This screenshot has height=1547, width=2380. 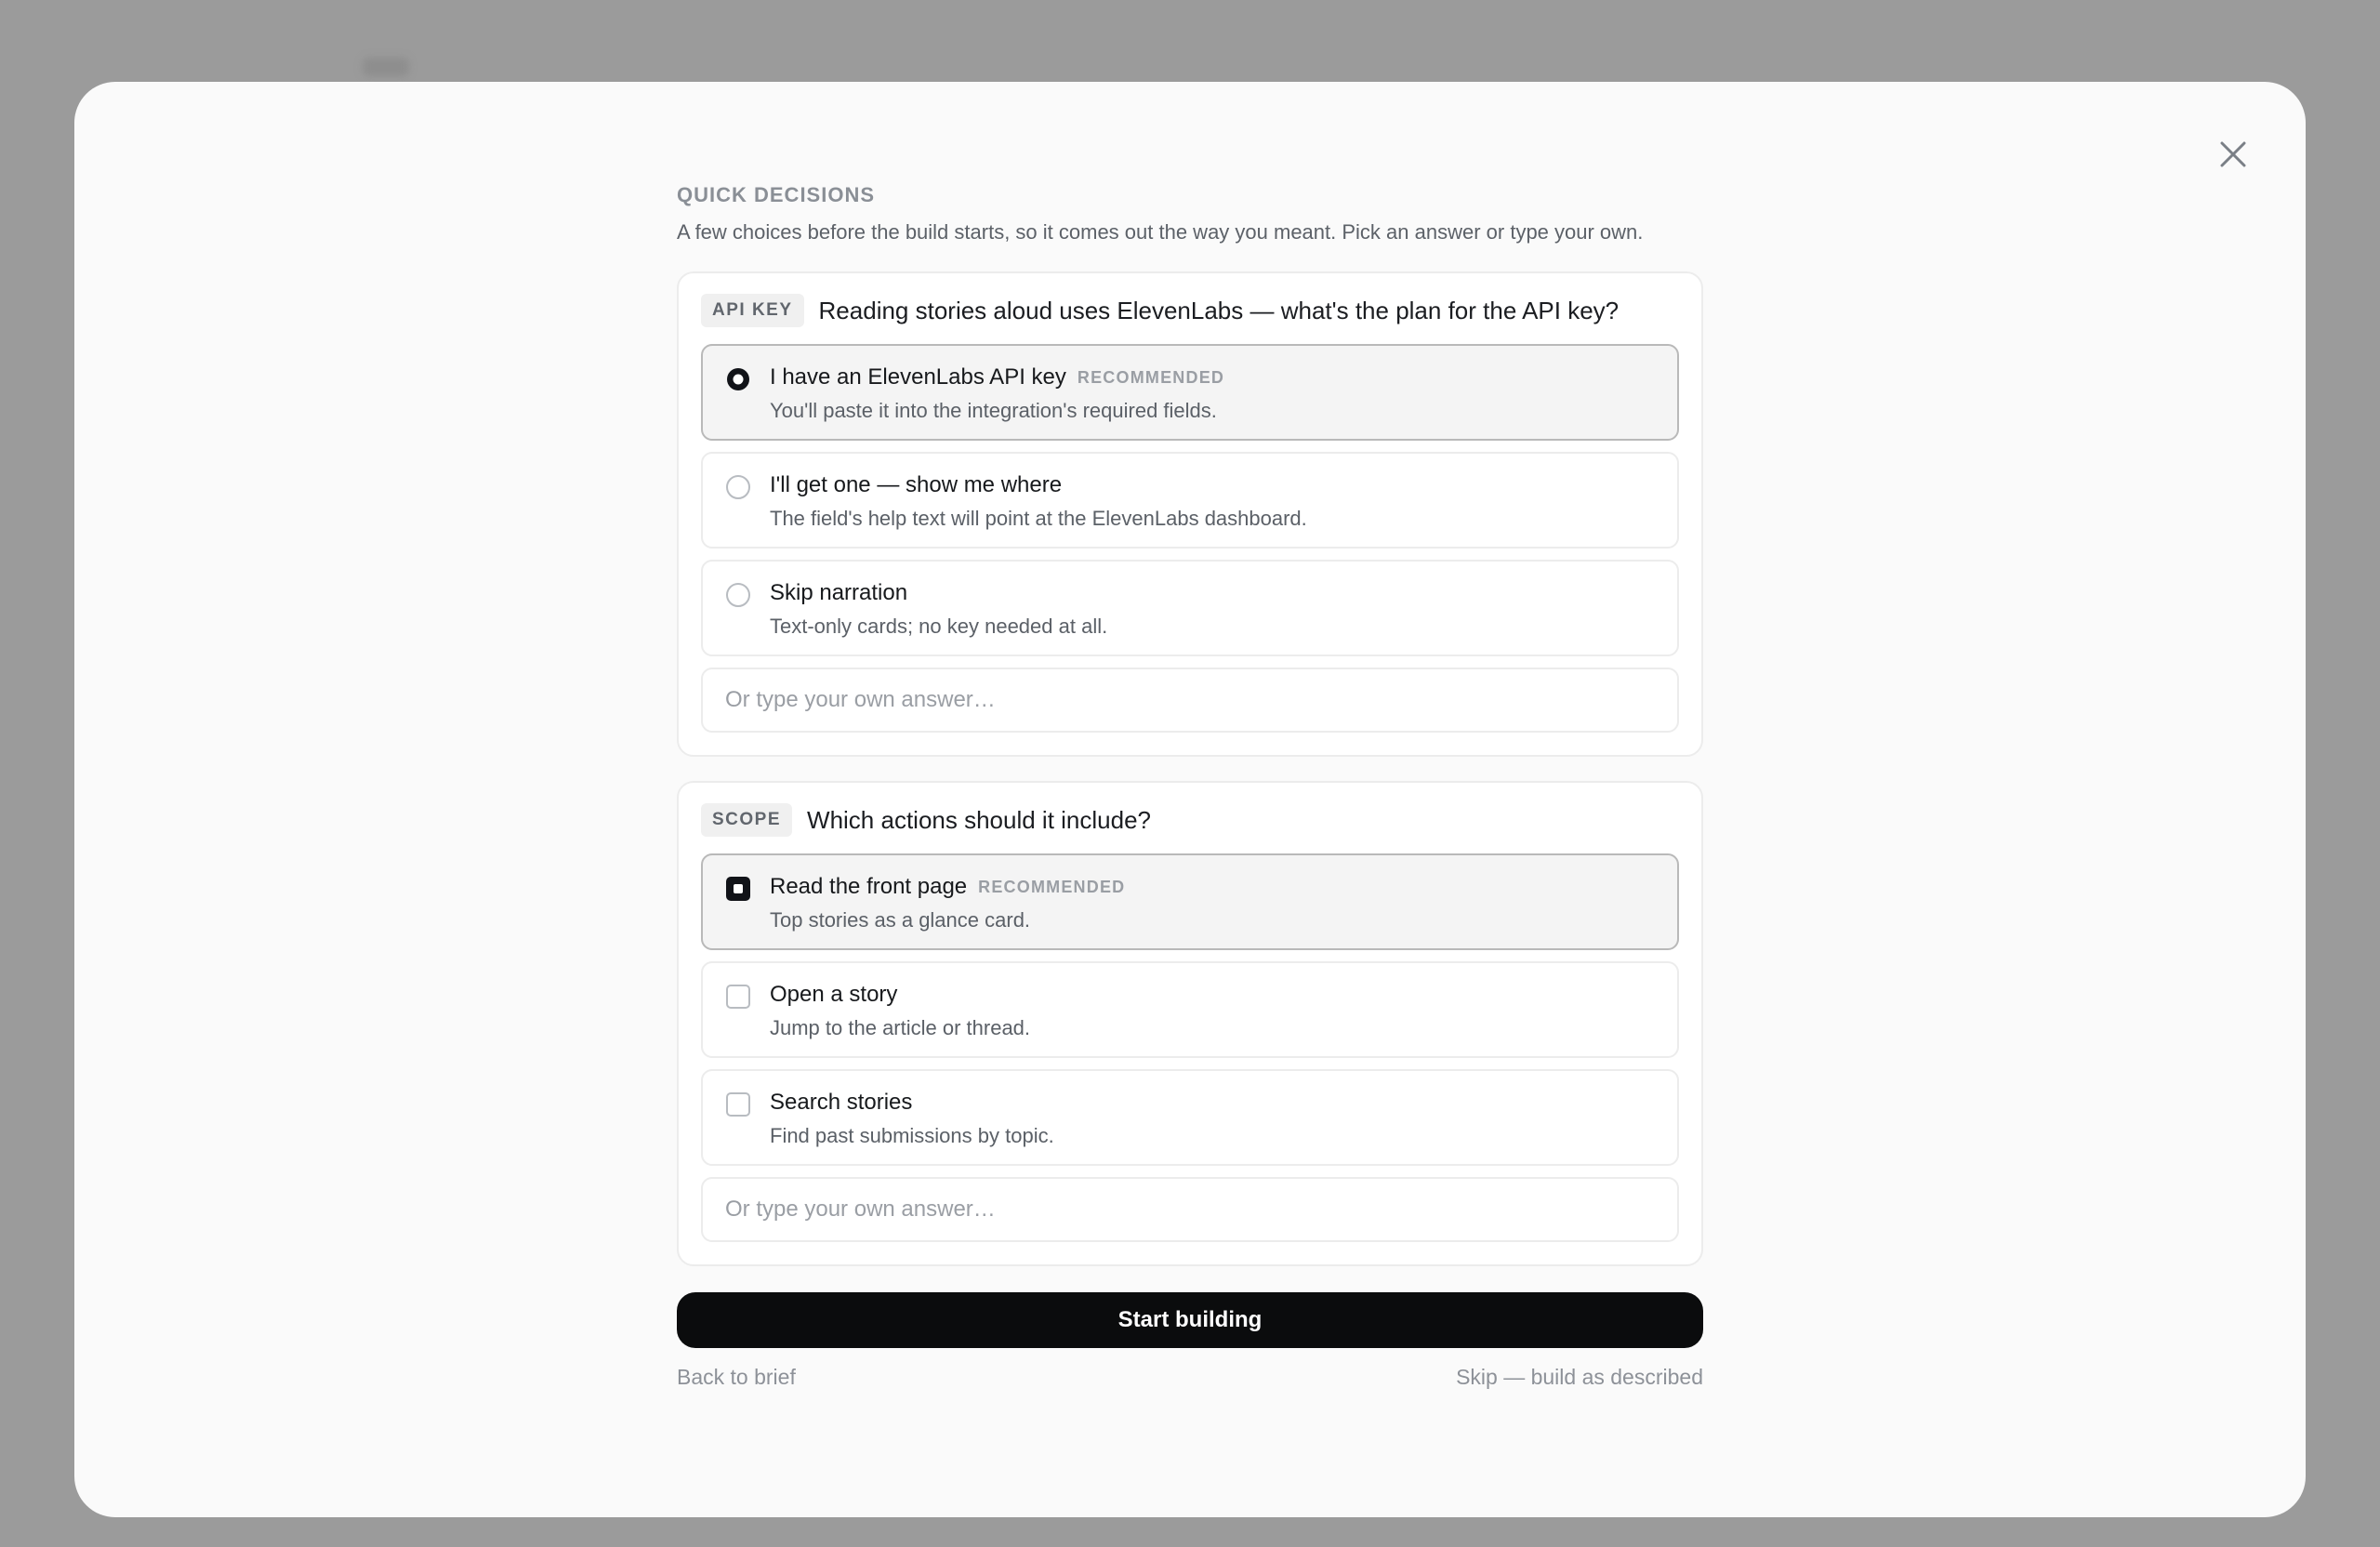 I want to click on option-description: Jump to the article or thread., so click(x=900, y=1027).